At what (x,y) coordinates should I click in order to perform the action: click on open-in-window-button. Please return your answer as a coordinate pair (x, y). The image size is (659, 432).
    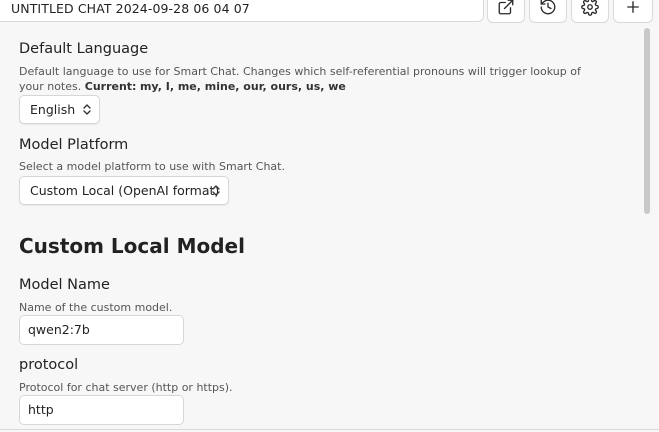
    Looking at the image, I should click on (506, 11).